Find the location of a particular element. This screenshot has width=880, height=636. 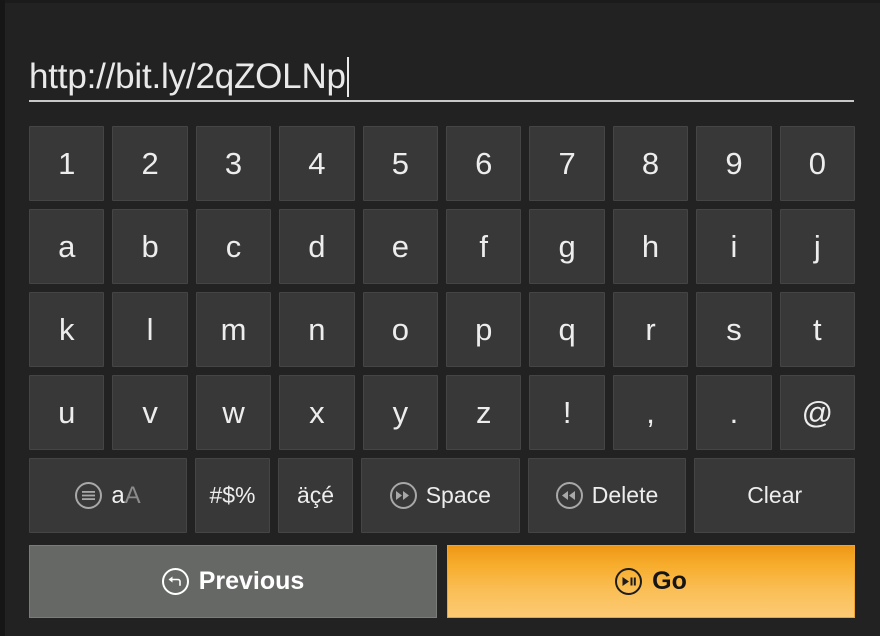

text-caret is located at coordinates (347, 77).